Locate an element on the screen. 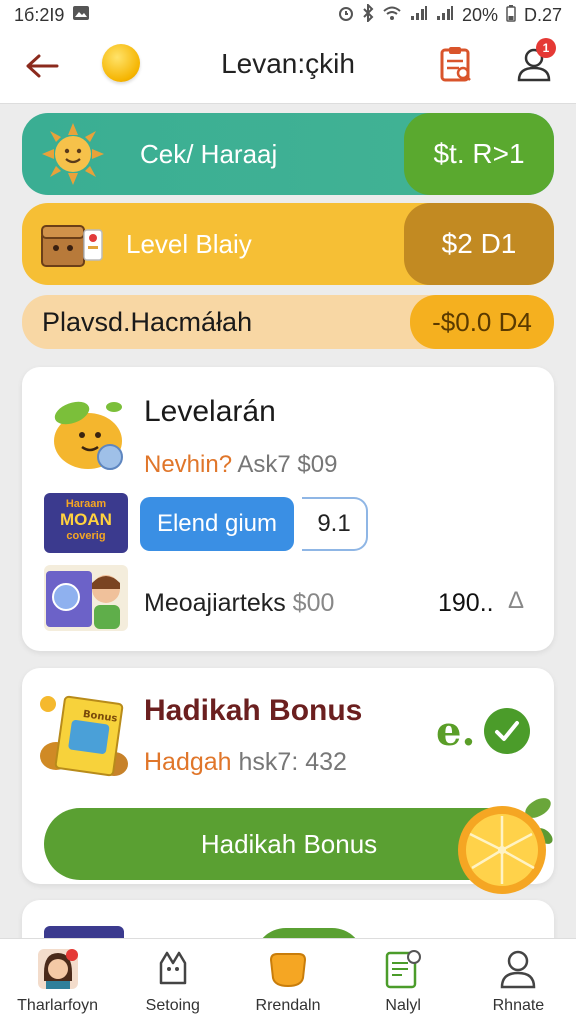  nav-item-rewards: Rrendaln is located at coordinates (287, 981).